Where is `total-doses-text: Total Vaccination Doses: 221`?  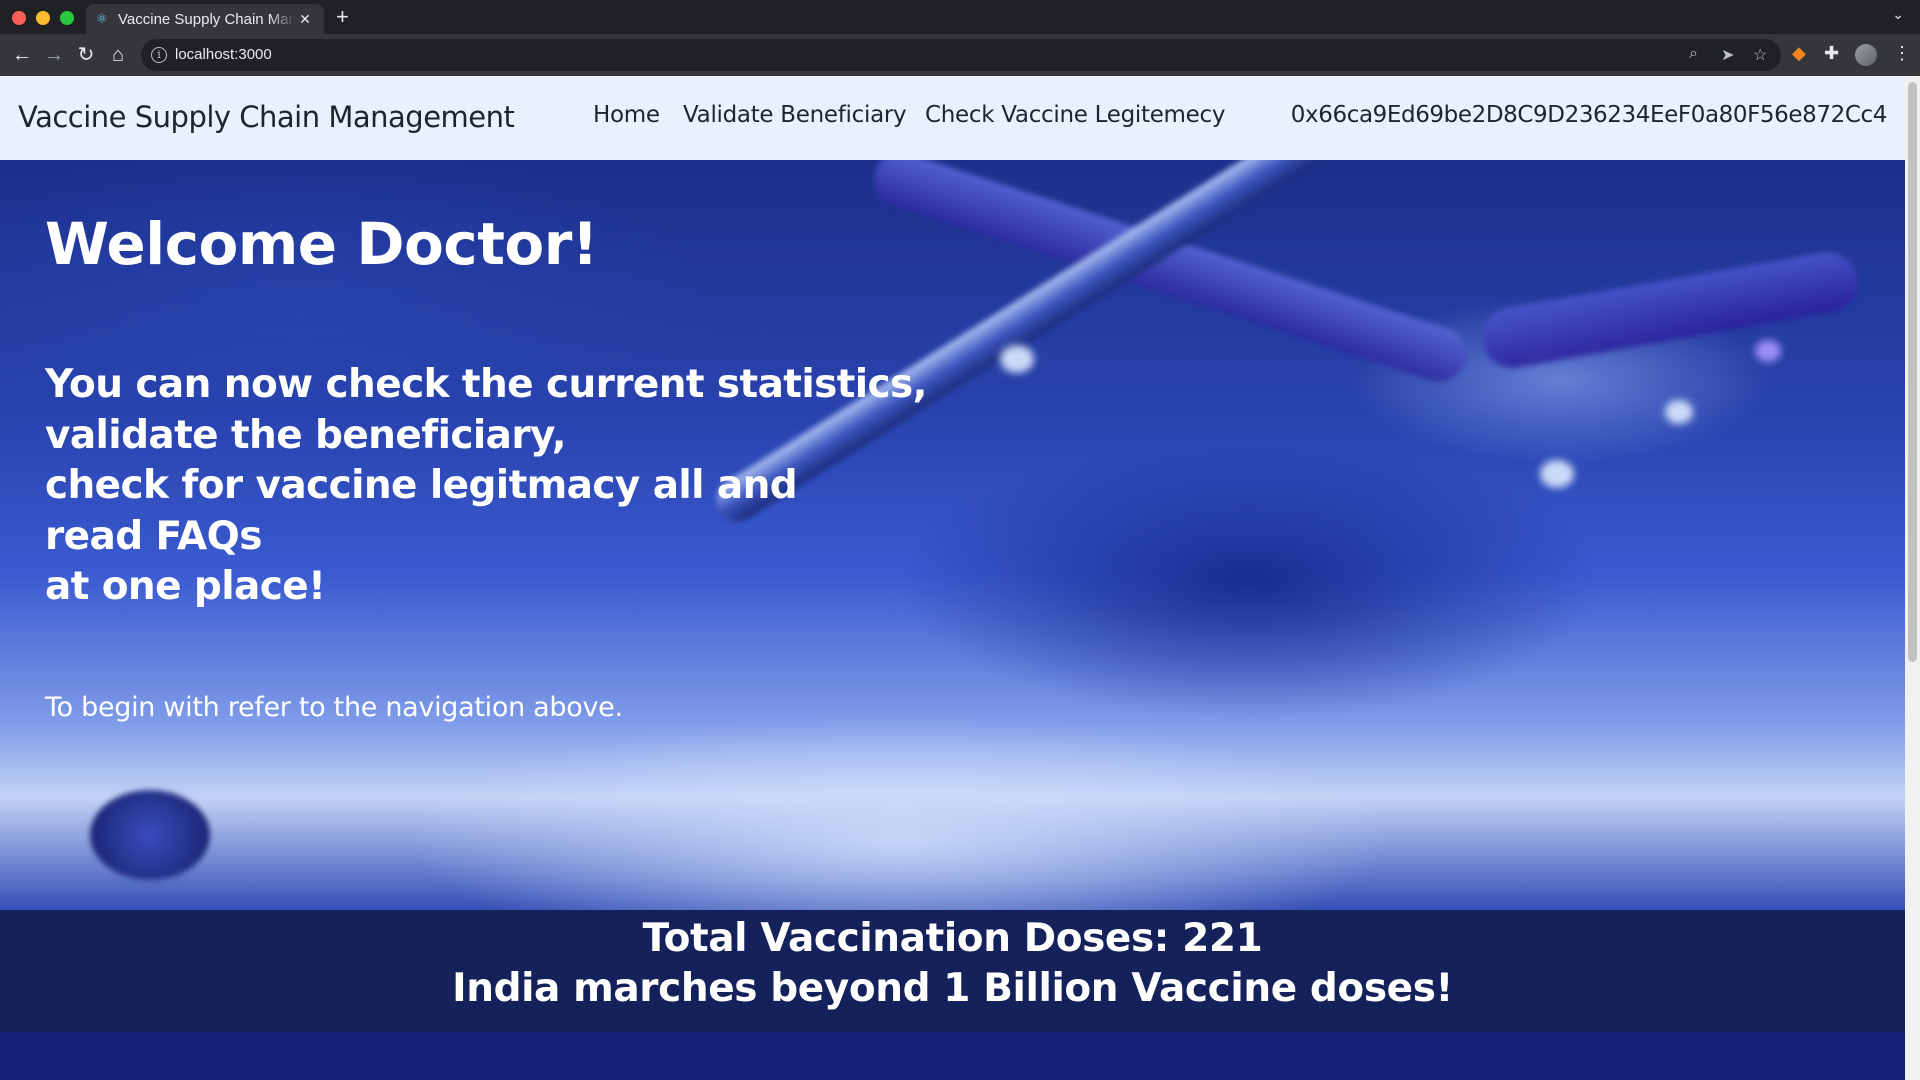 total-doses-text: Total Vaccination Doses: 221 is located at coordinates (952, 938).